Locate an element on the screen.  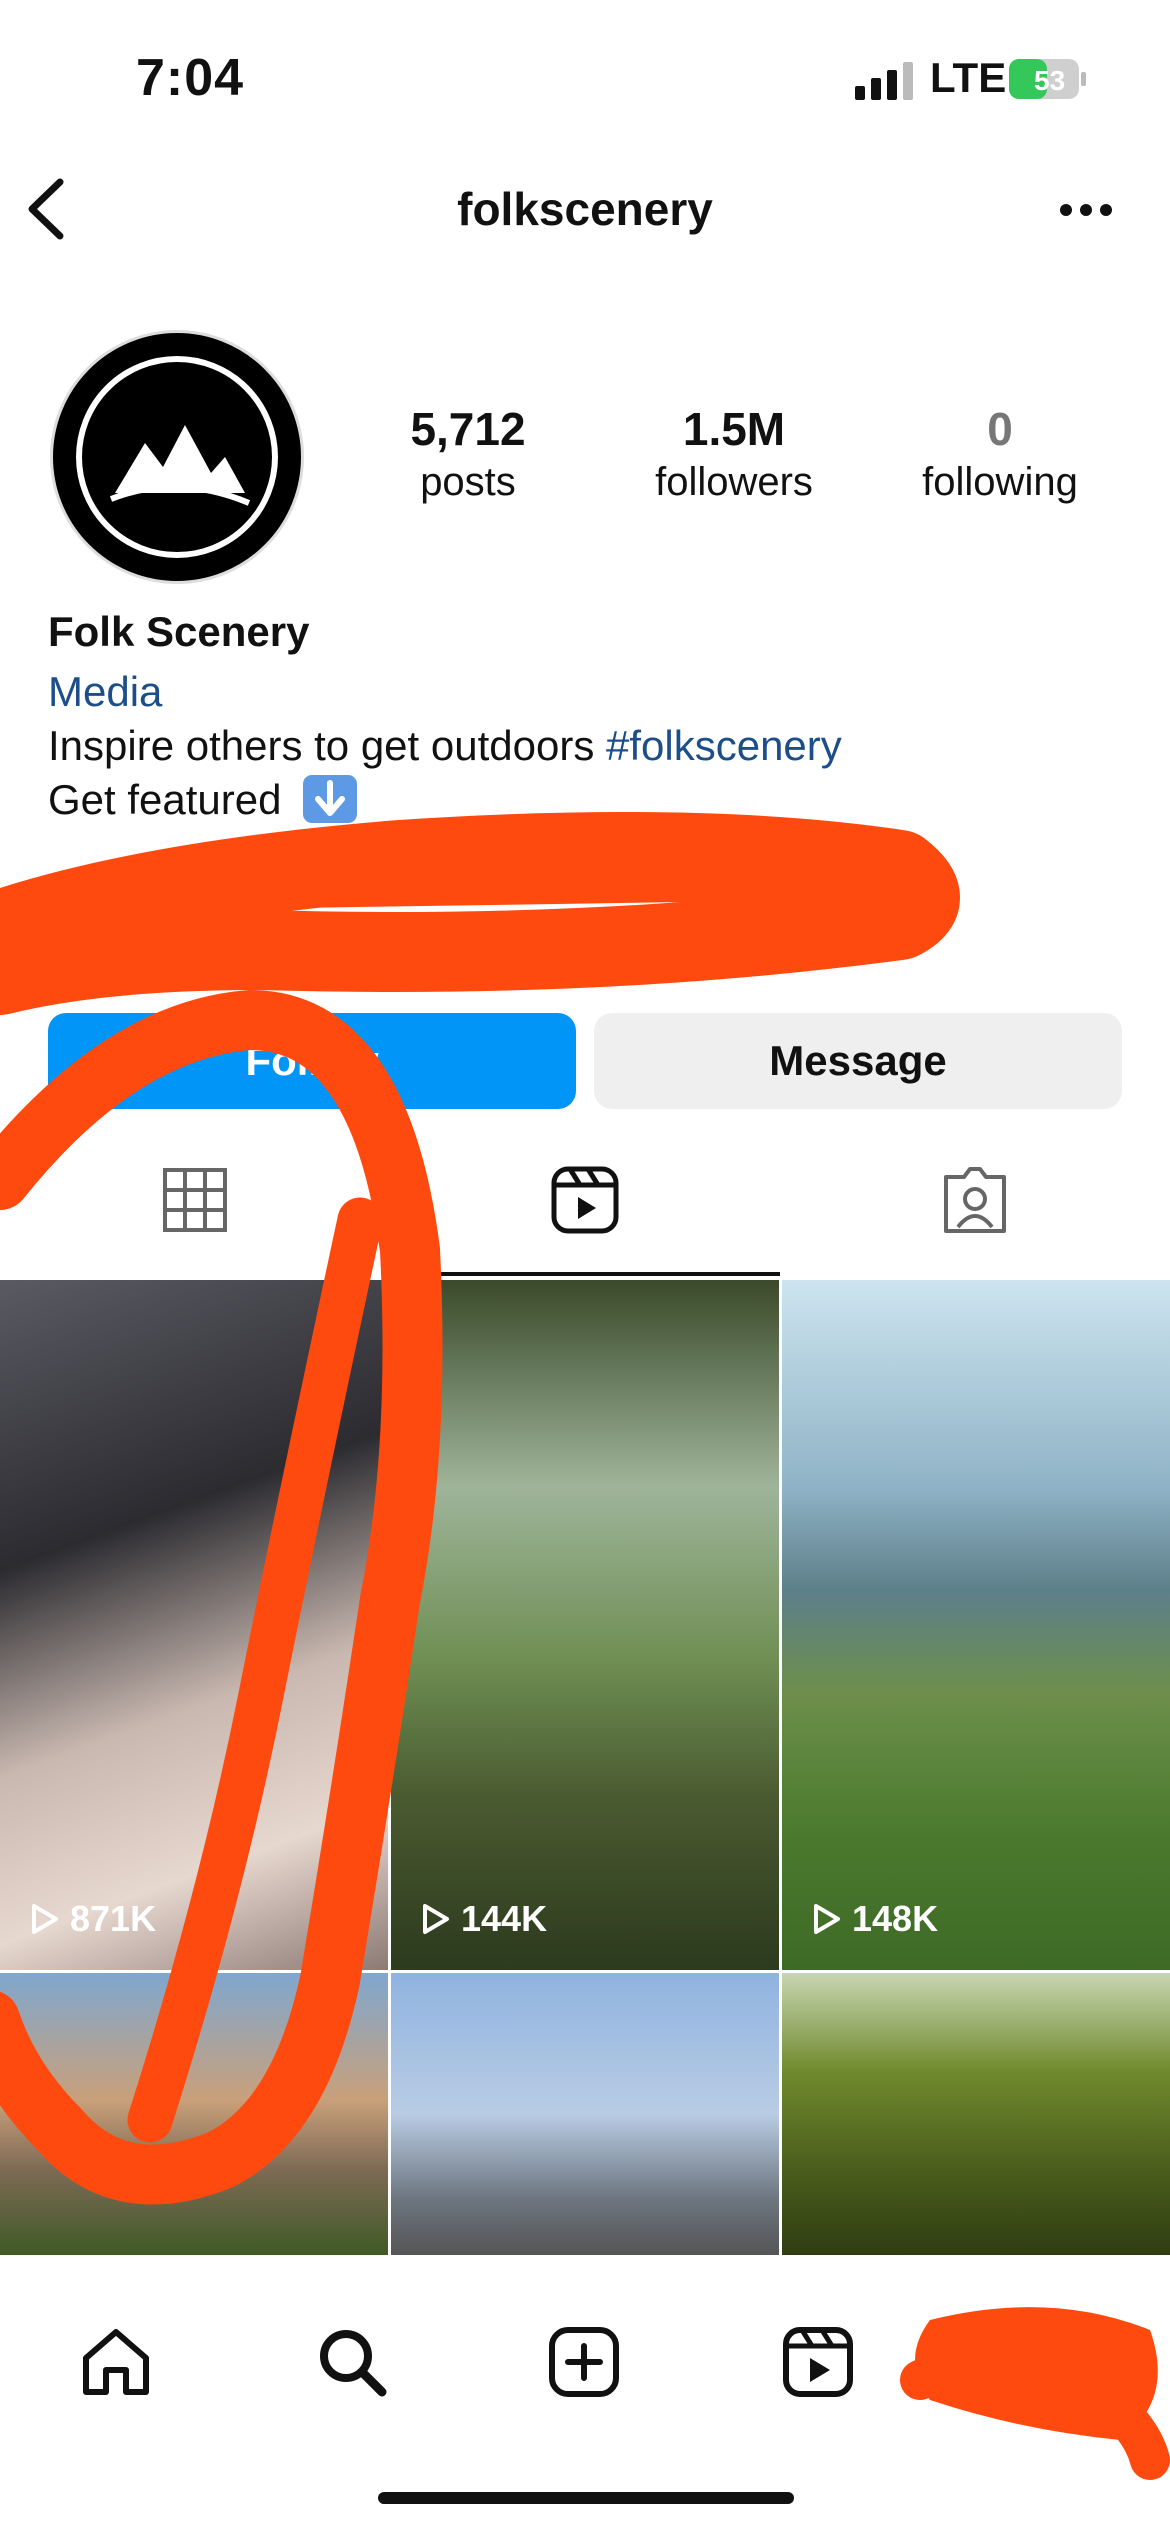
battery-percent: 53 is located at coordinates (1049, 80).